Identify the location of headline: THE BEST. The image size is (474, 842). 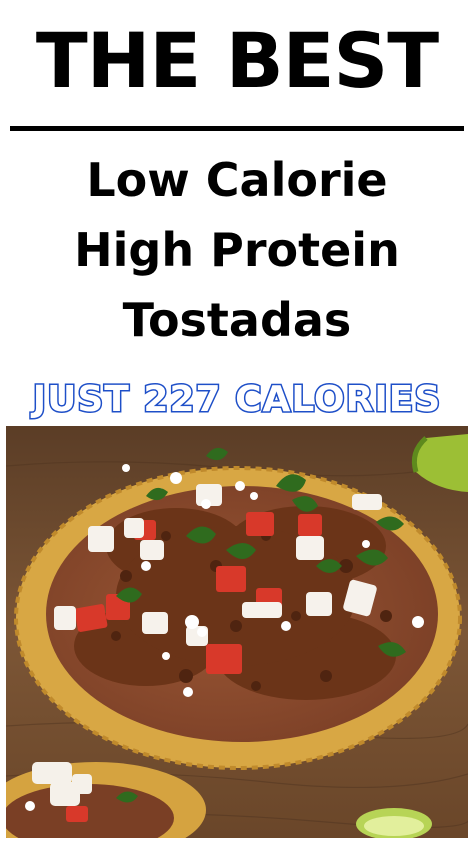
(237, 60).